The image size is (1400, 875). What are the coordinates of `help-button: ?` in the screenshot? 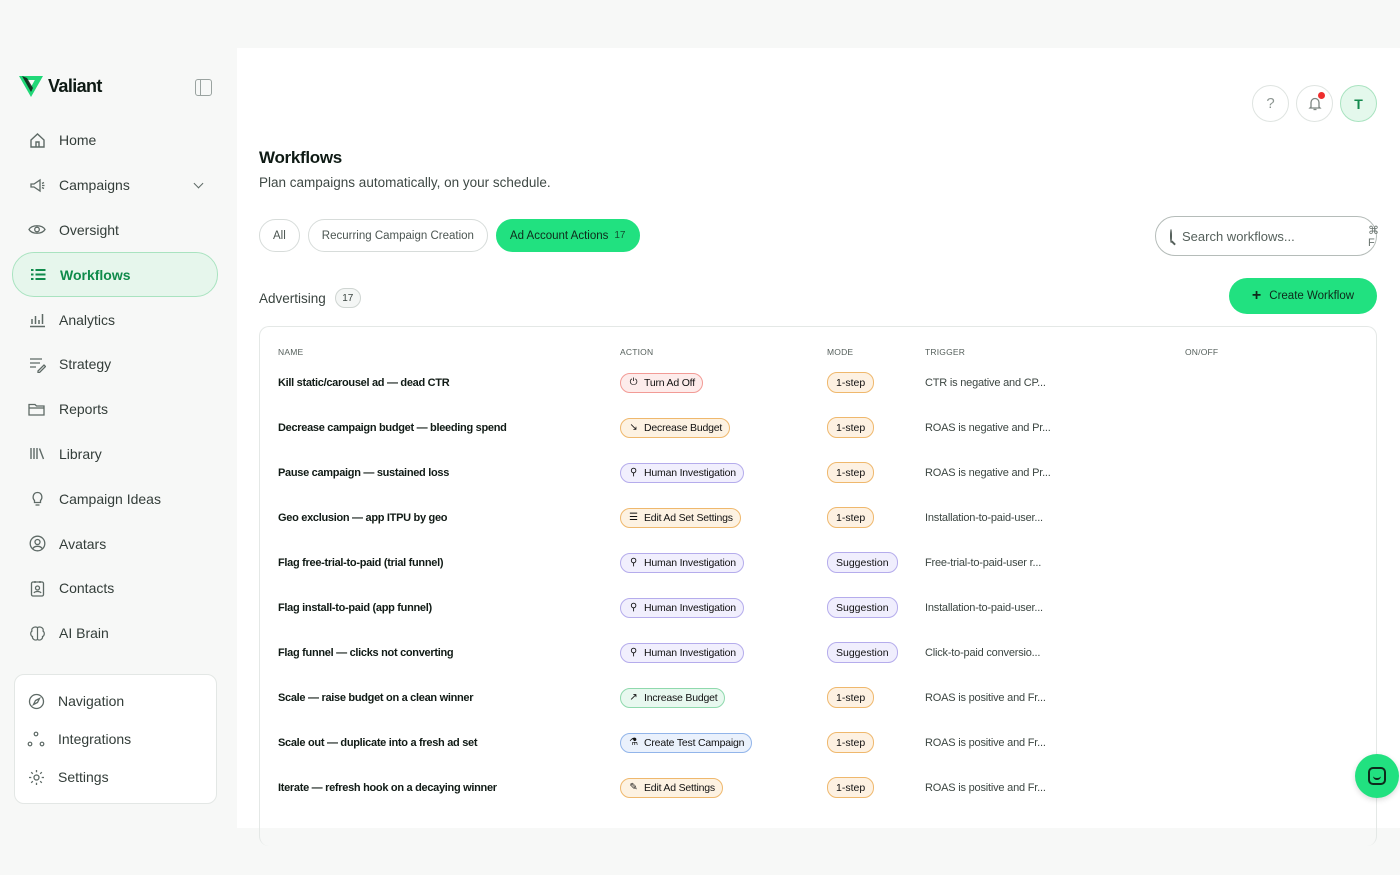 It's located at (1270, 103).